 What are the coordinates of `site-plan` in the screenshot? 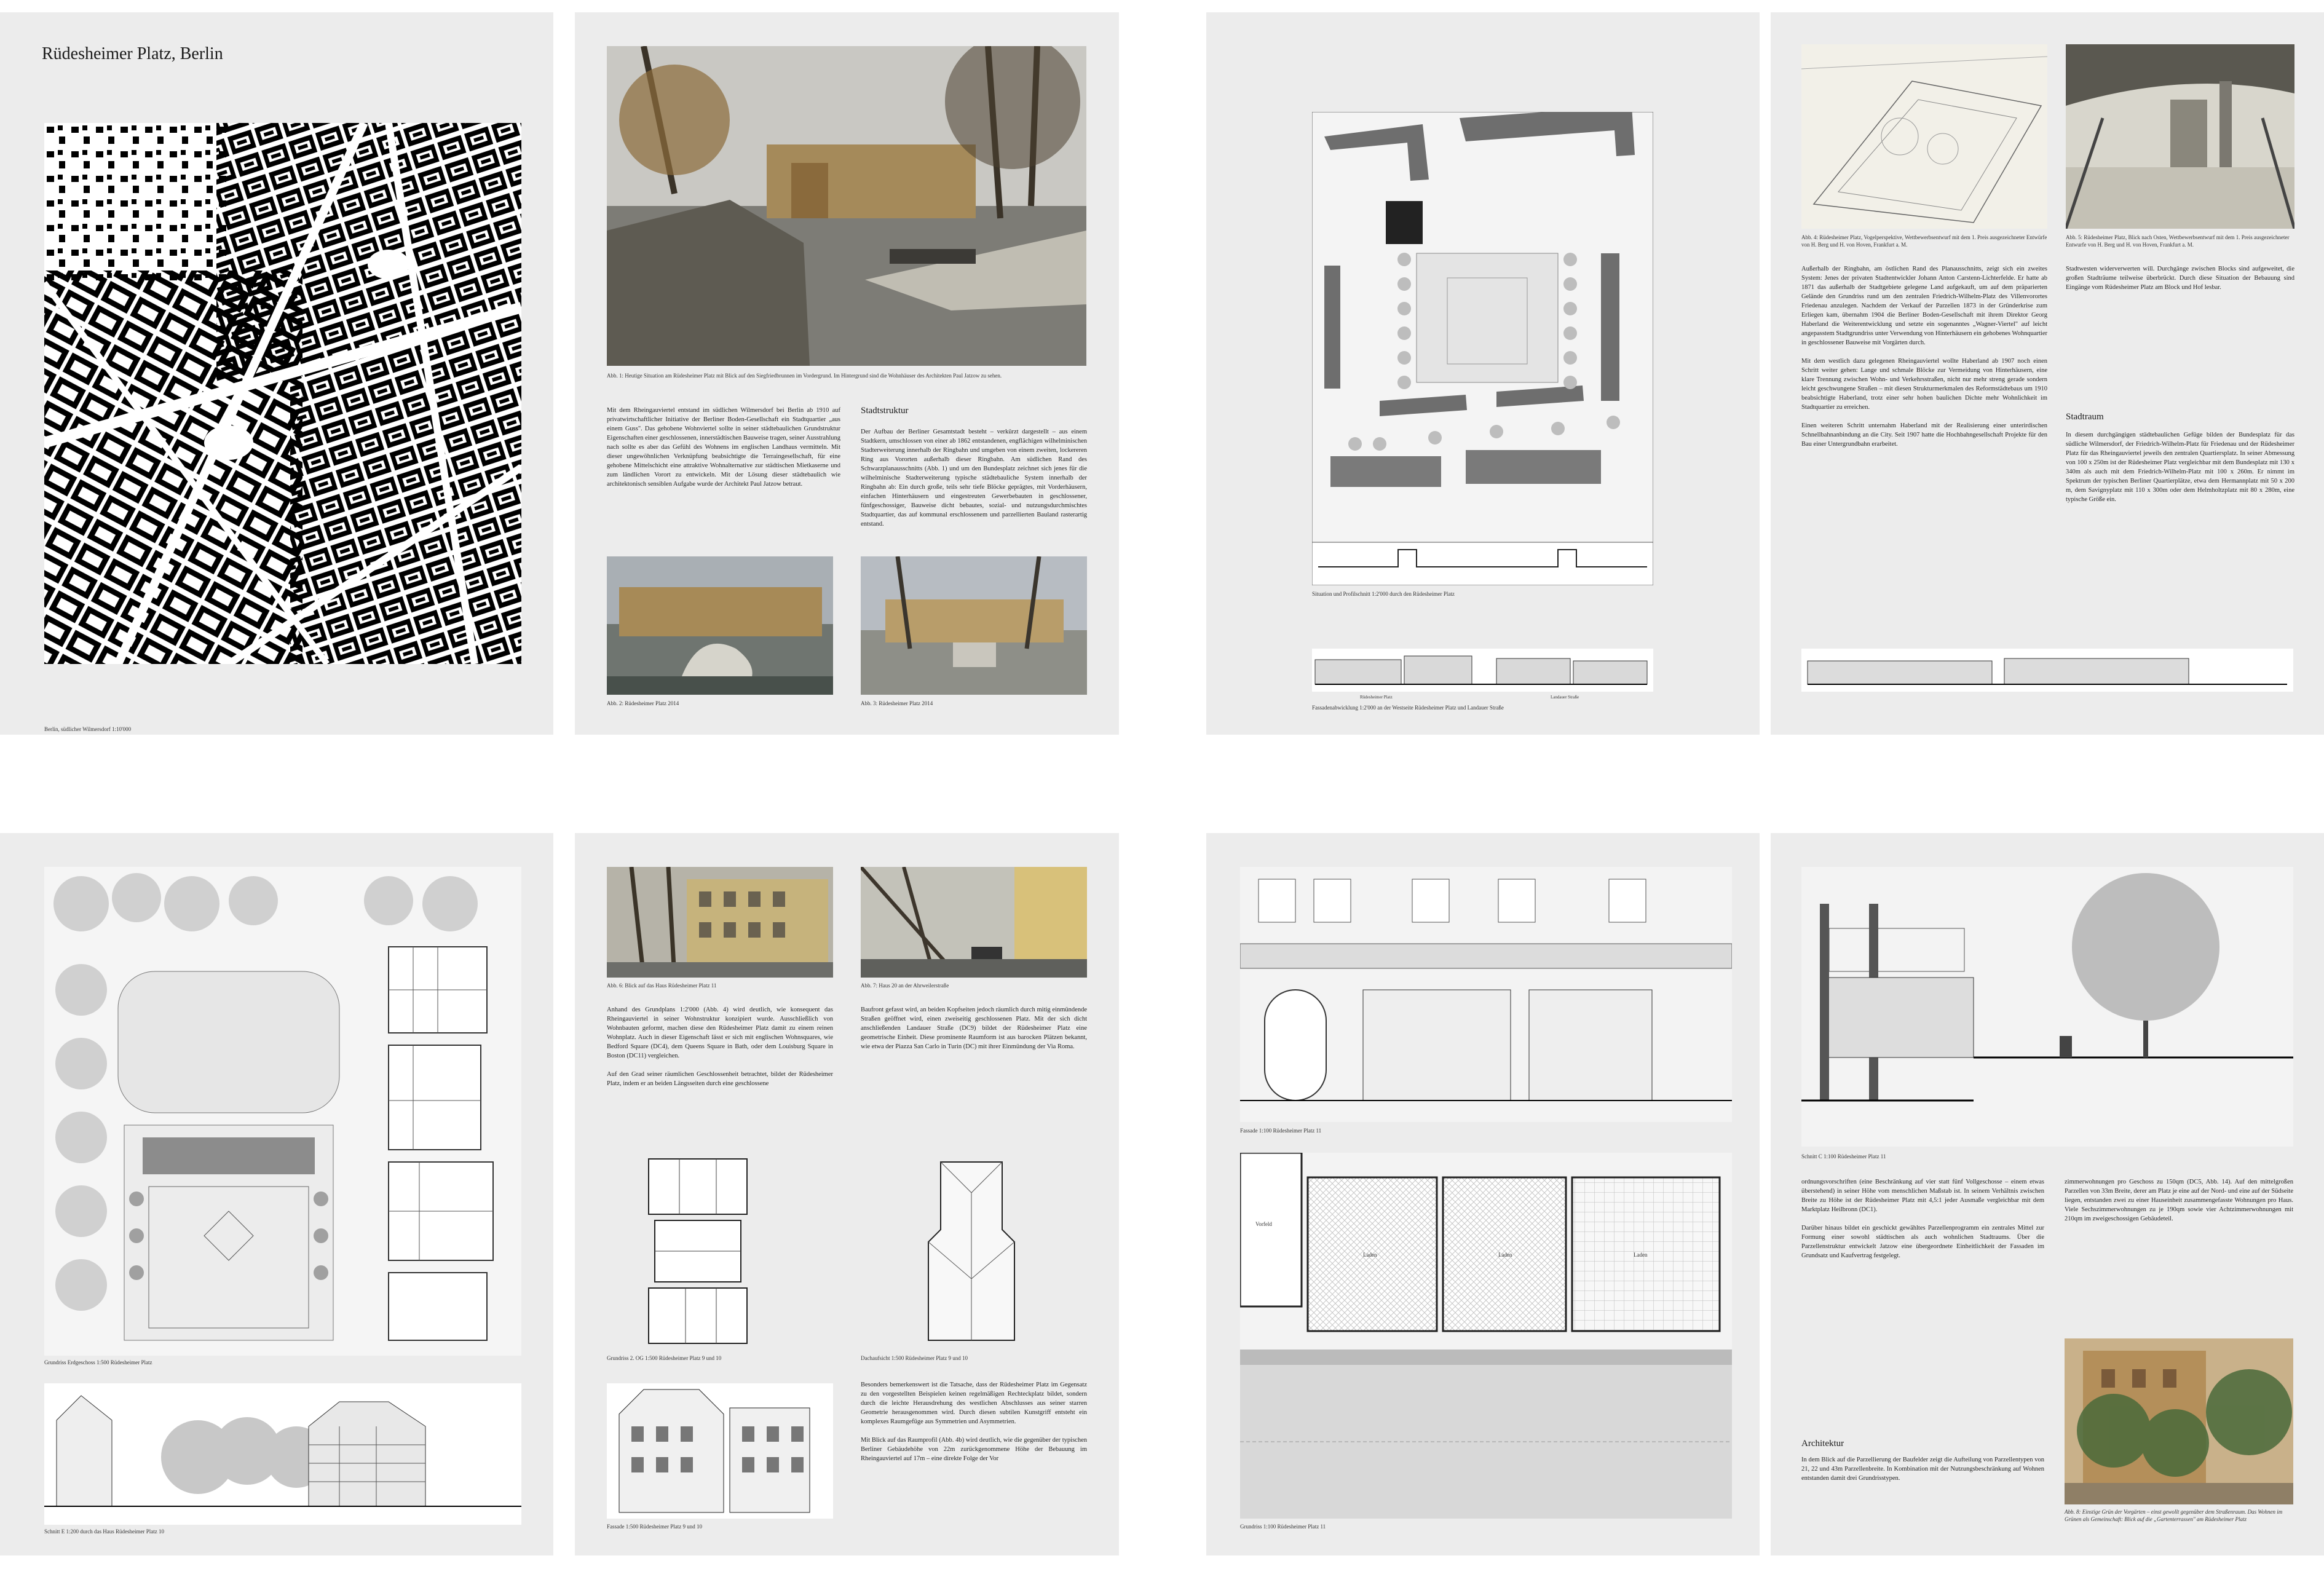 It's located at (1482, 348).